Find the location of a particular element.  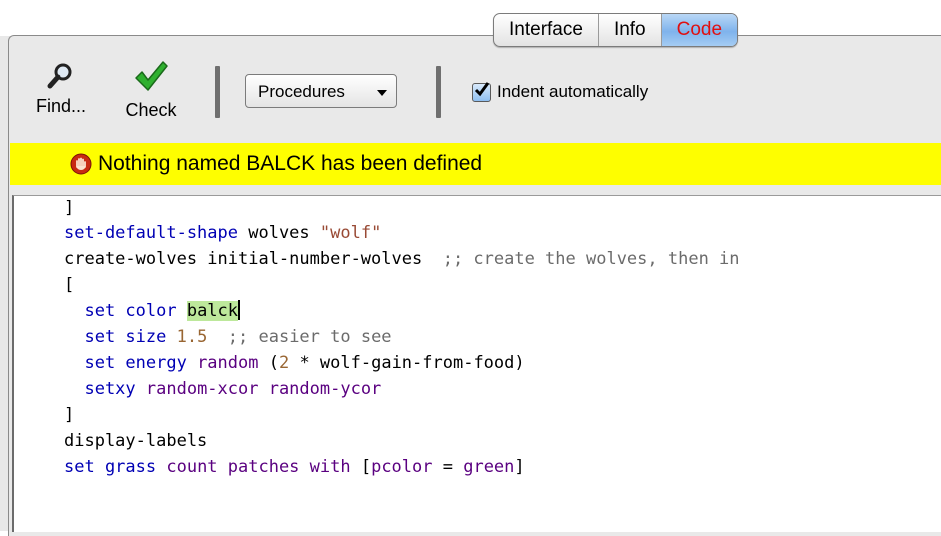

stop-hand-icon is located at coordinates (81, 164).